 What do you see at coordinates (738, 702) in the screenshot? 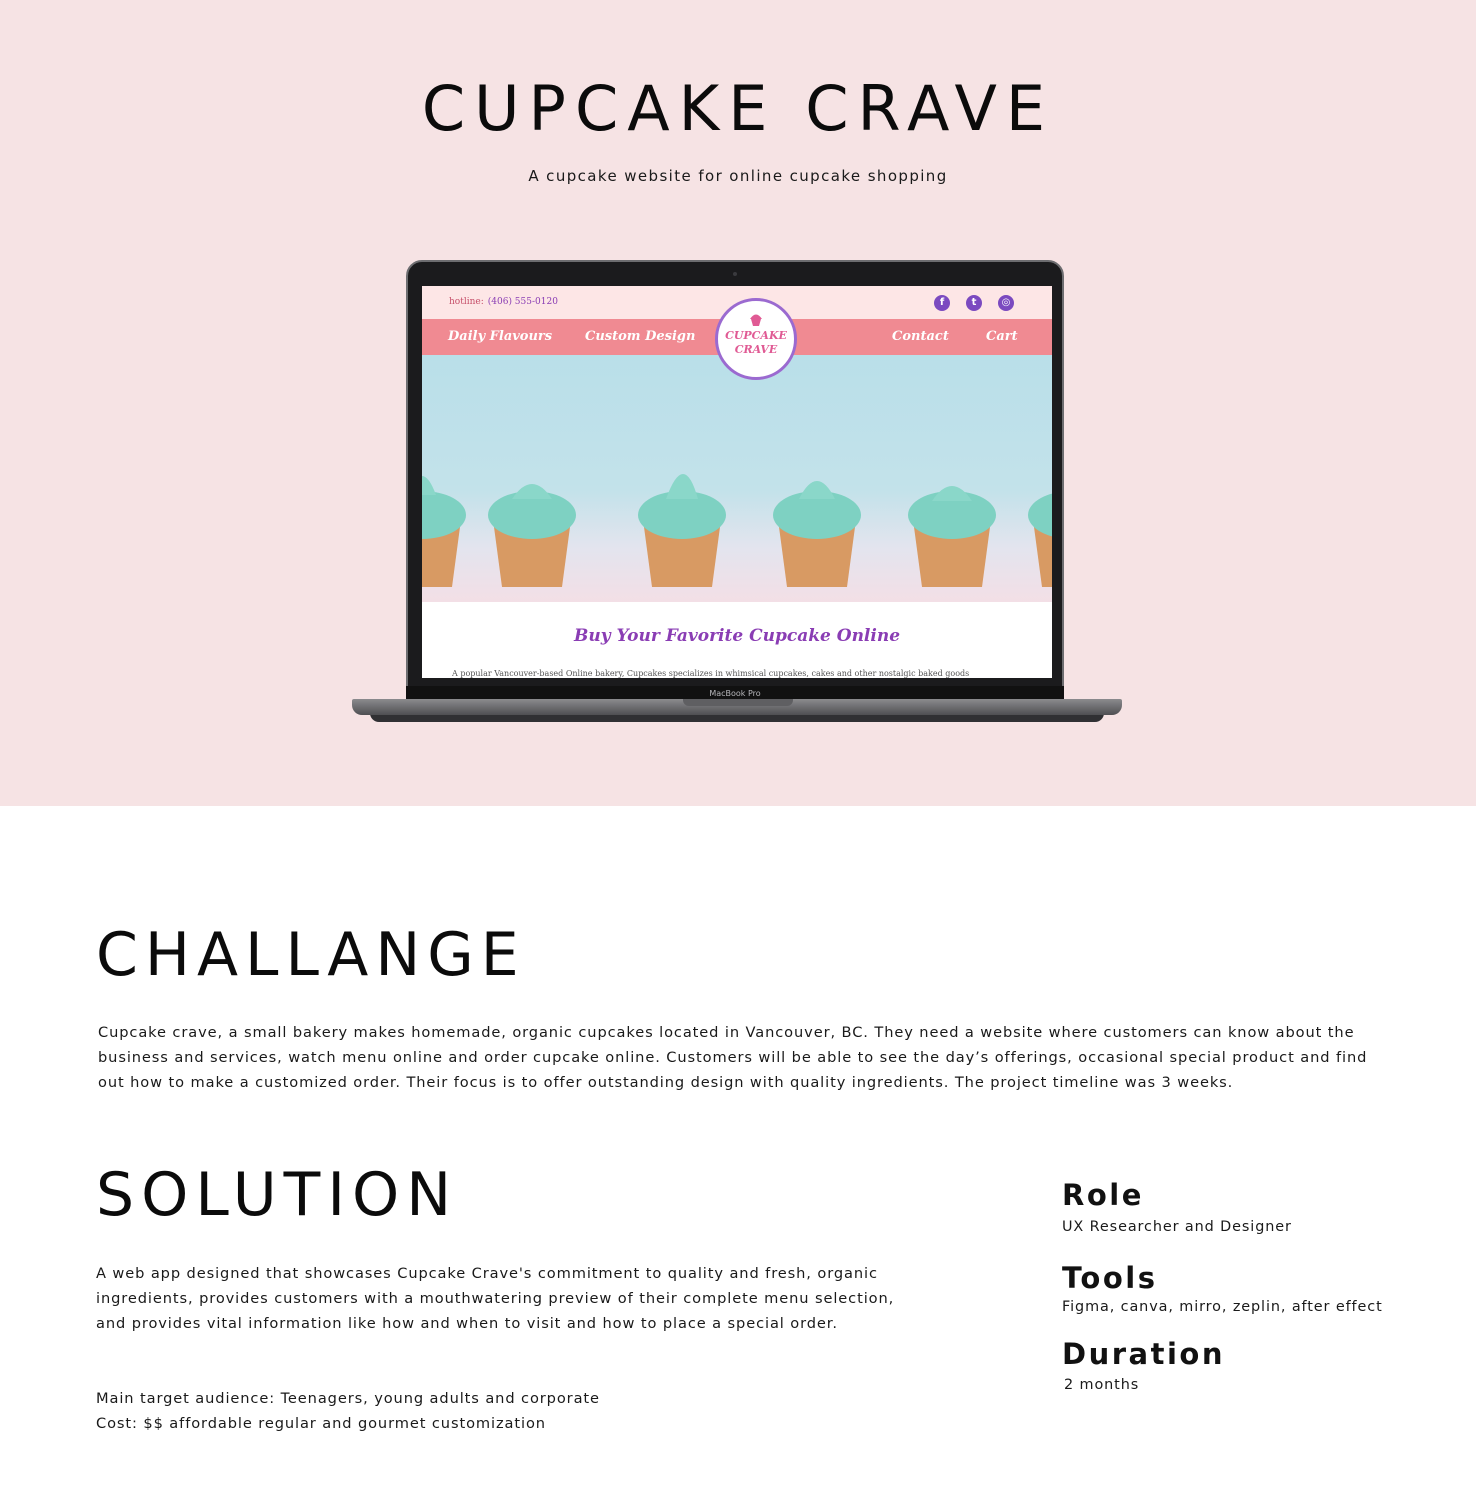
I see `laptop-notch` at bounding box center [738, 702].